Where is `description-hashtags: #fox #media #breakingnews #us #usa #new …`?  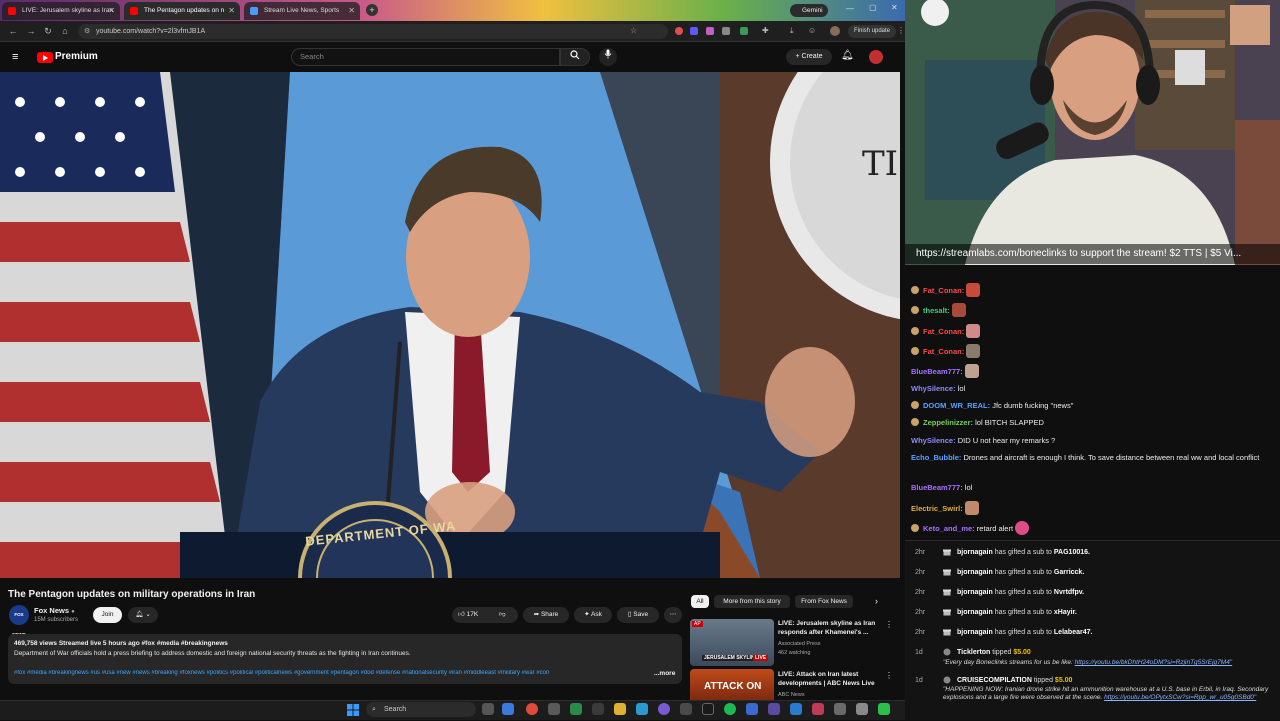
description-hashtags: #fox #media #breakingnews #us #usa #new … is located at coordinates (334, 673).